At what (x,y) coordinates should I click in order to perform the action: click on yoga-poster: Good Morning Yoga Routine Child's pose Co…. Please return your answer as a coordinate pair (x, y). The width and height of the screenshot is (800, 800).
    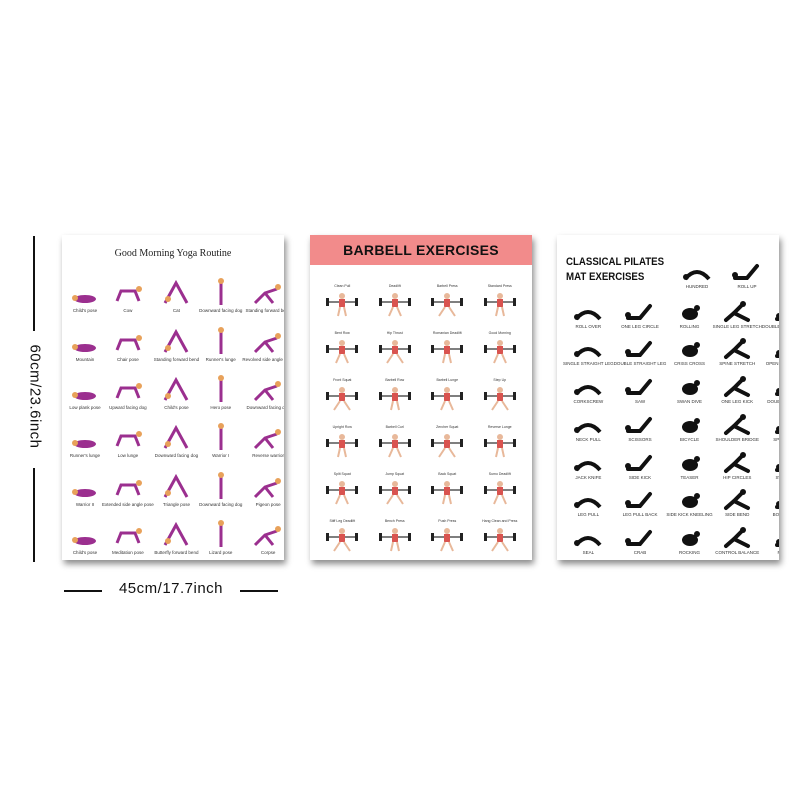
    Looking at the image, I should click on (173, 397).